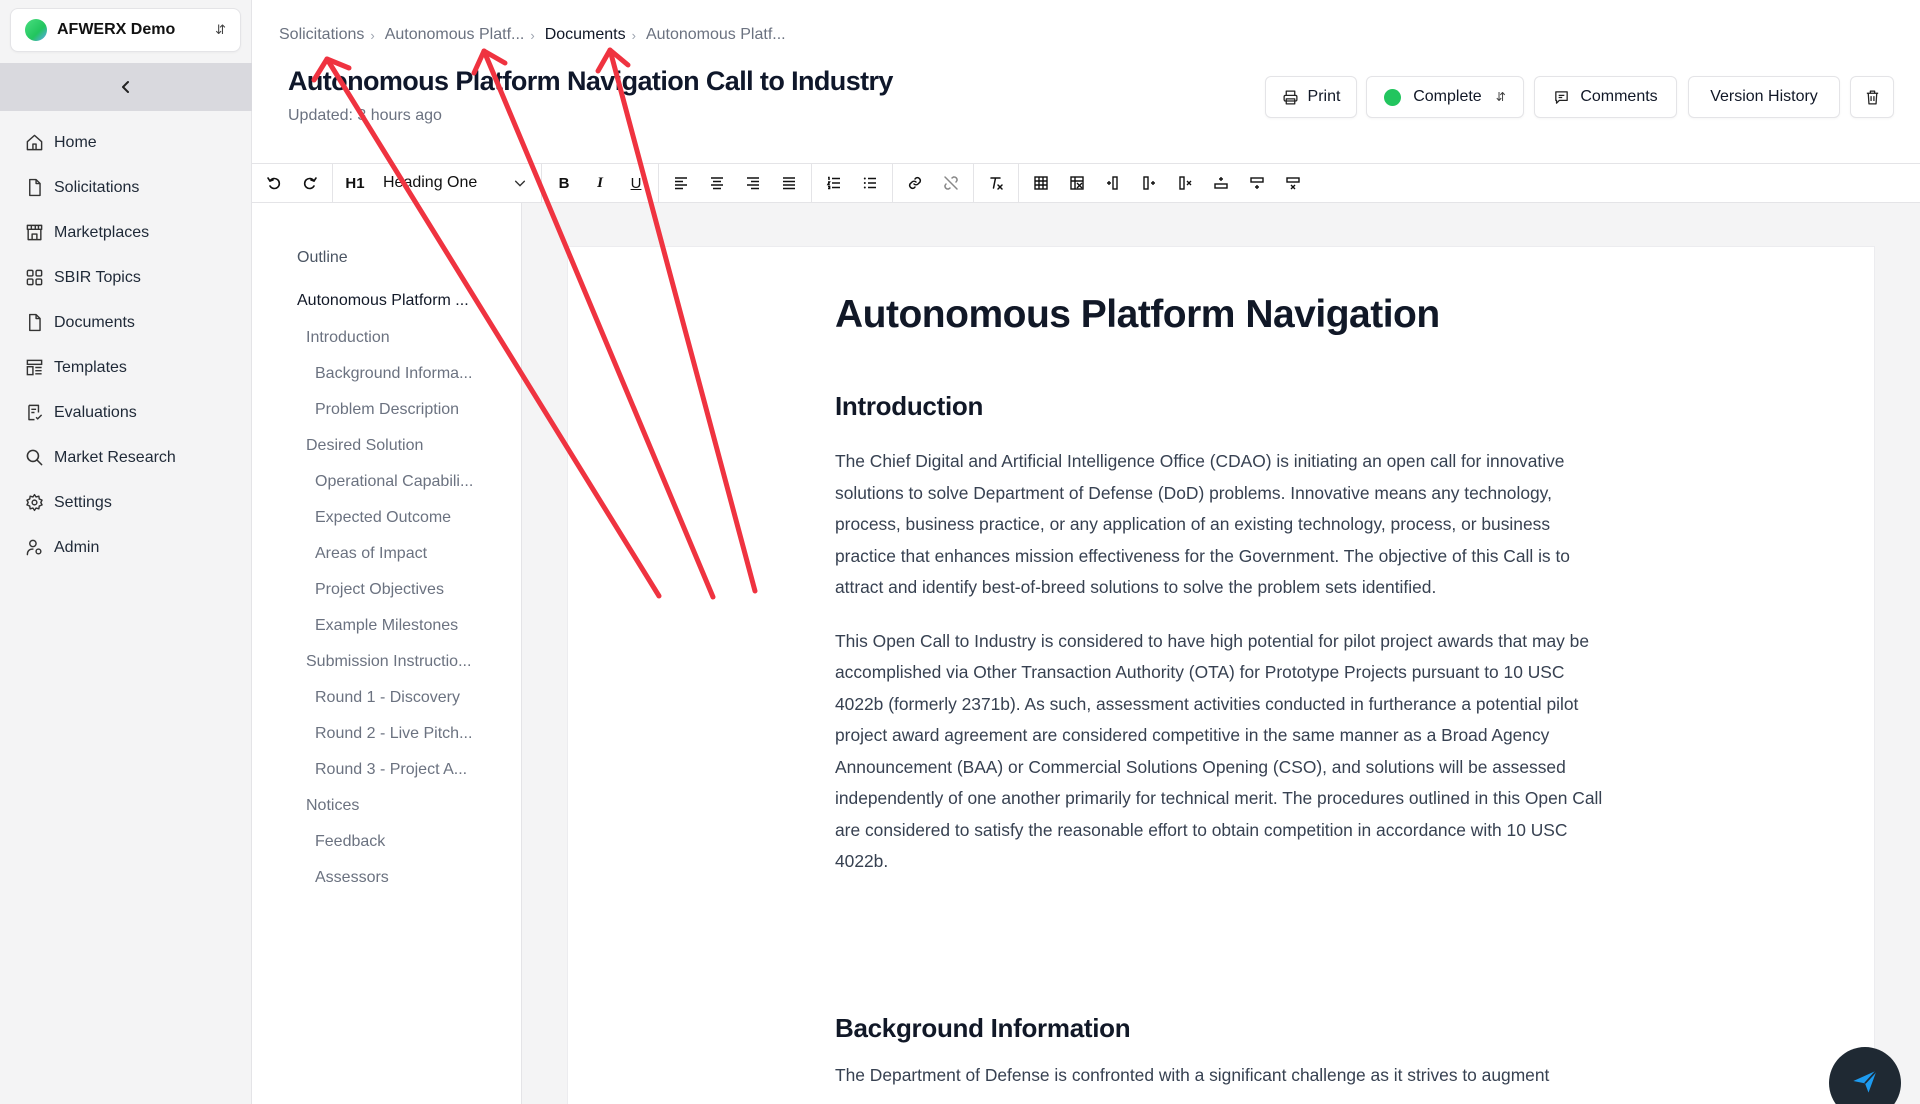 Image resolution: width=1920 pixels, height=1104 pixels. What do you see at coordinates (34, 278) in the screenshot?
I see `grid-icon` at bounding box center [34, 278].